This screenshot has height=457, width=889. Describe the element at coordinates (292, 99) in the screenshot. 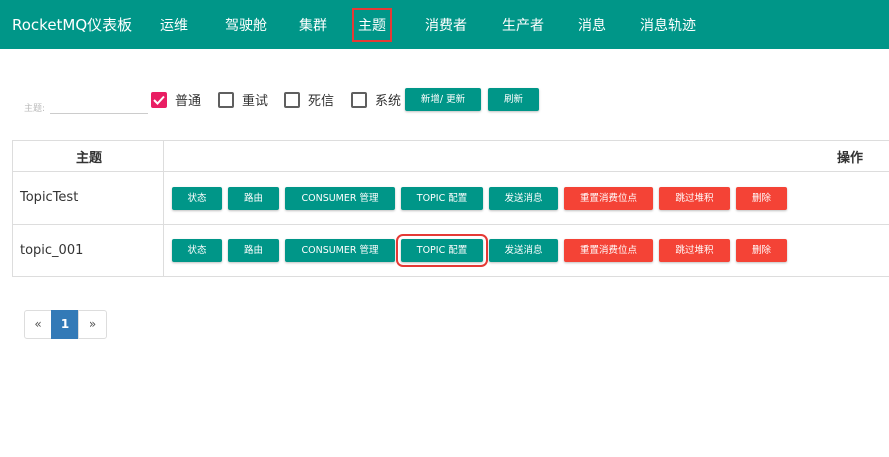

I see `checkbox-dlq-box` at that location.